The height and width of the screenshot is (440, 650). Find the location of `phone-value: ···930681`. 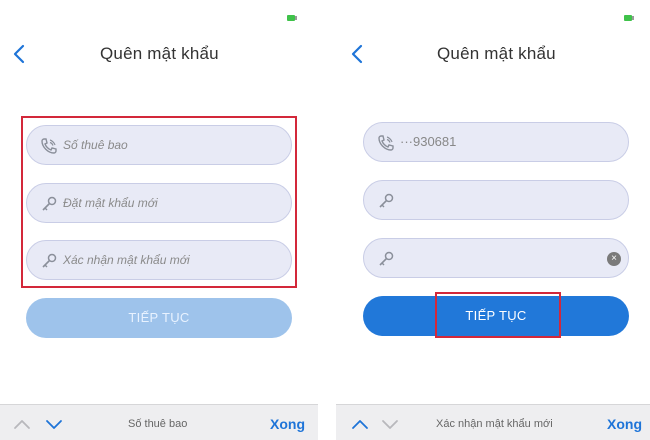

phone-value: ···930681 is located at coordinates (428, 141).